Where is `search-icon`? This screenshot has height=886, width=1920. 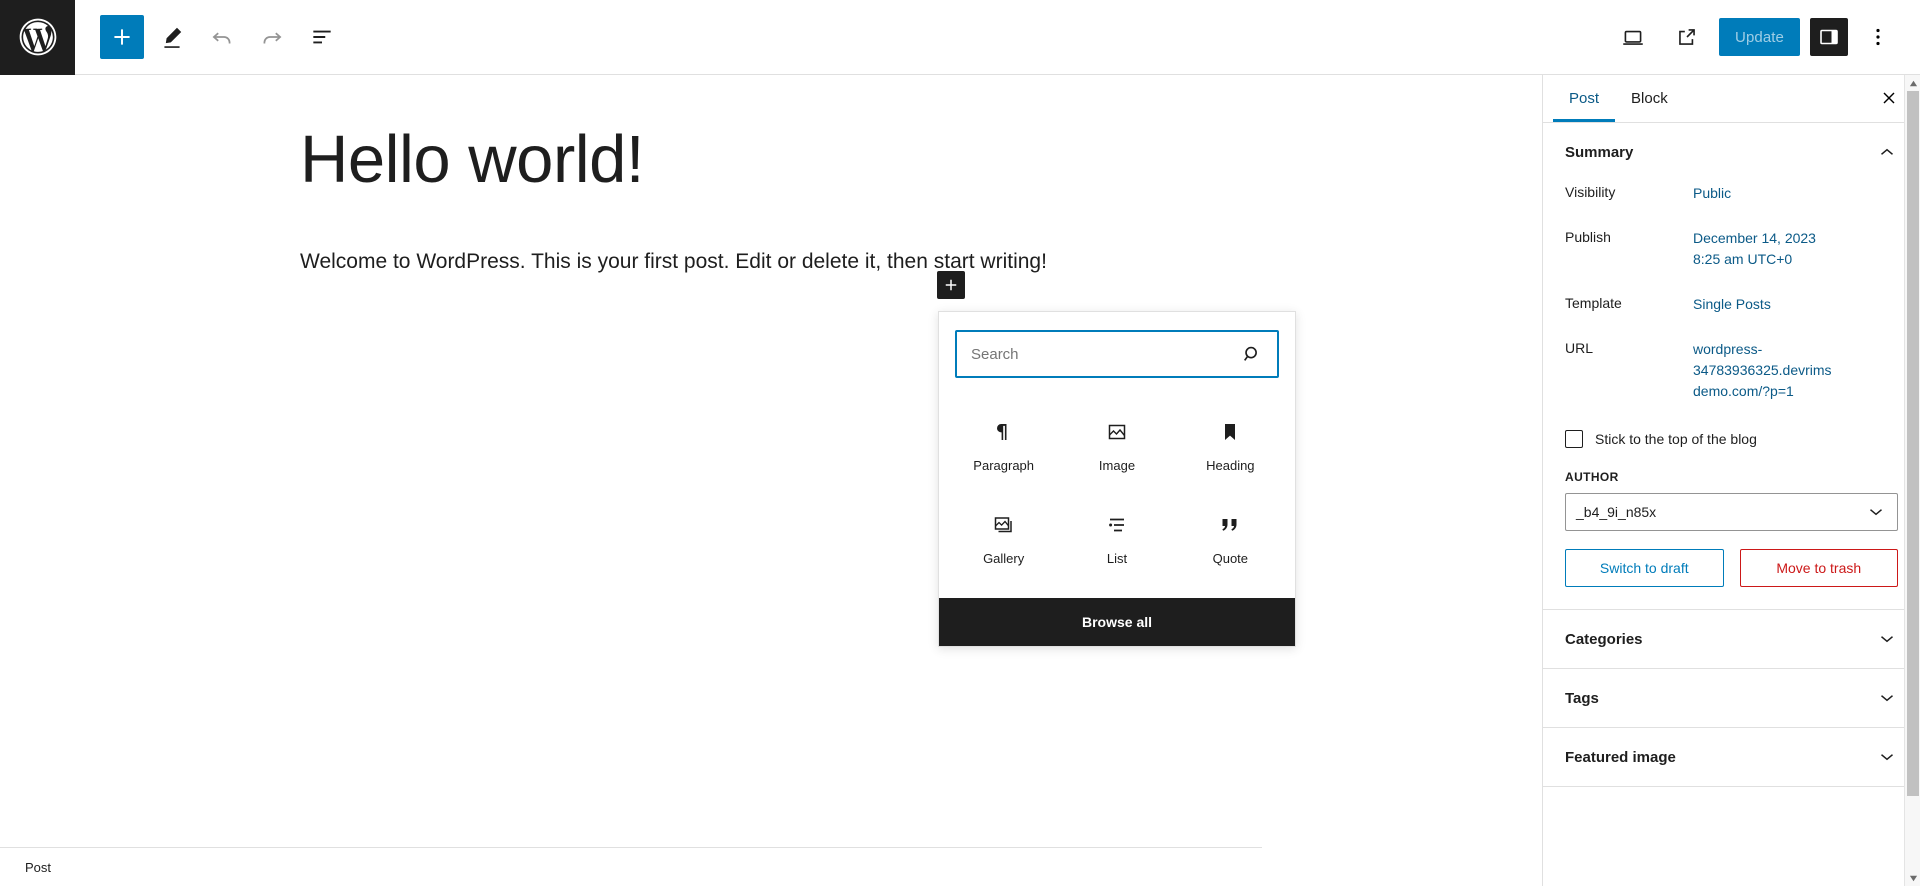
search-icon is located at coordinates (1250, 353).